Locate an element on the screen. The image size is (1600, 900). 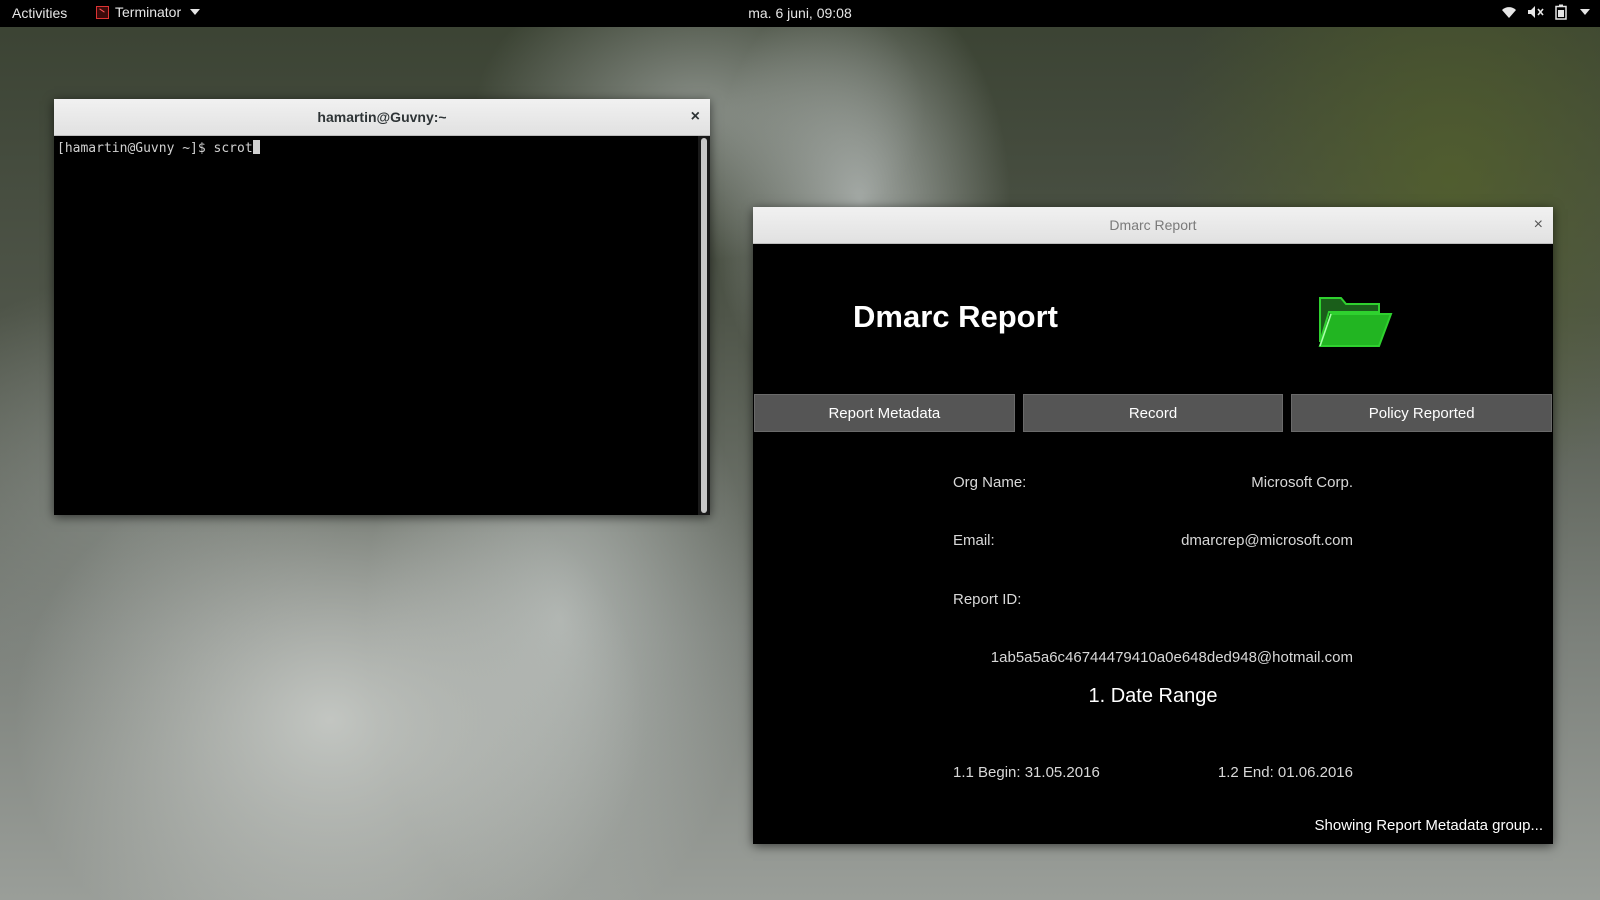
tab-record: Record is located at coordinates (1153, 413).